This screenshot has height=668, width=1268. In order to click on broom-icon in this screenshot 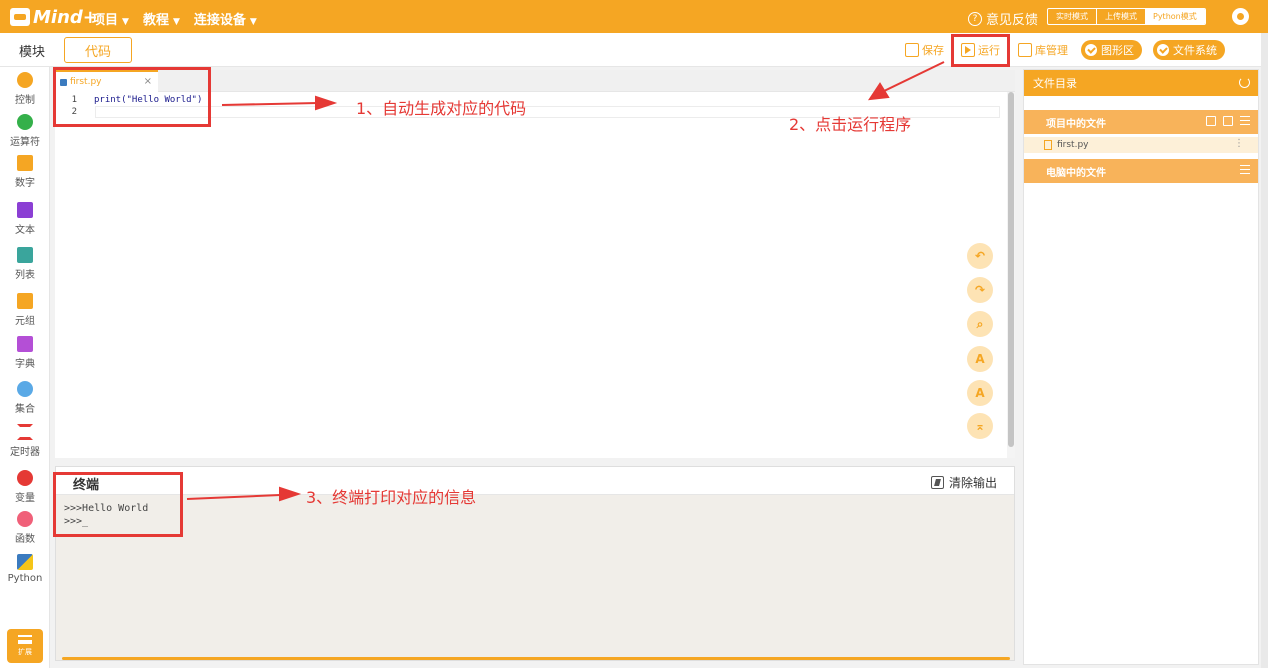, I will do `click(937, 482)`.